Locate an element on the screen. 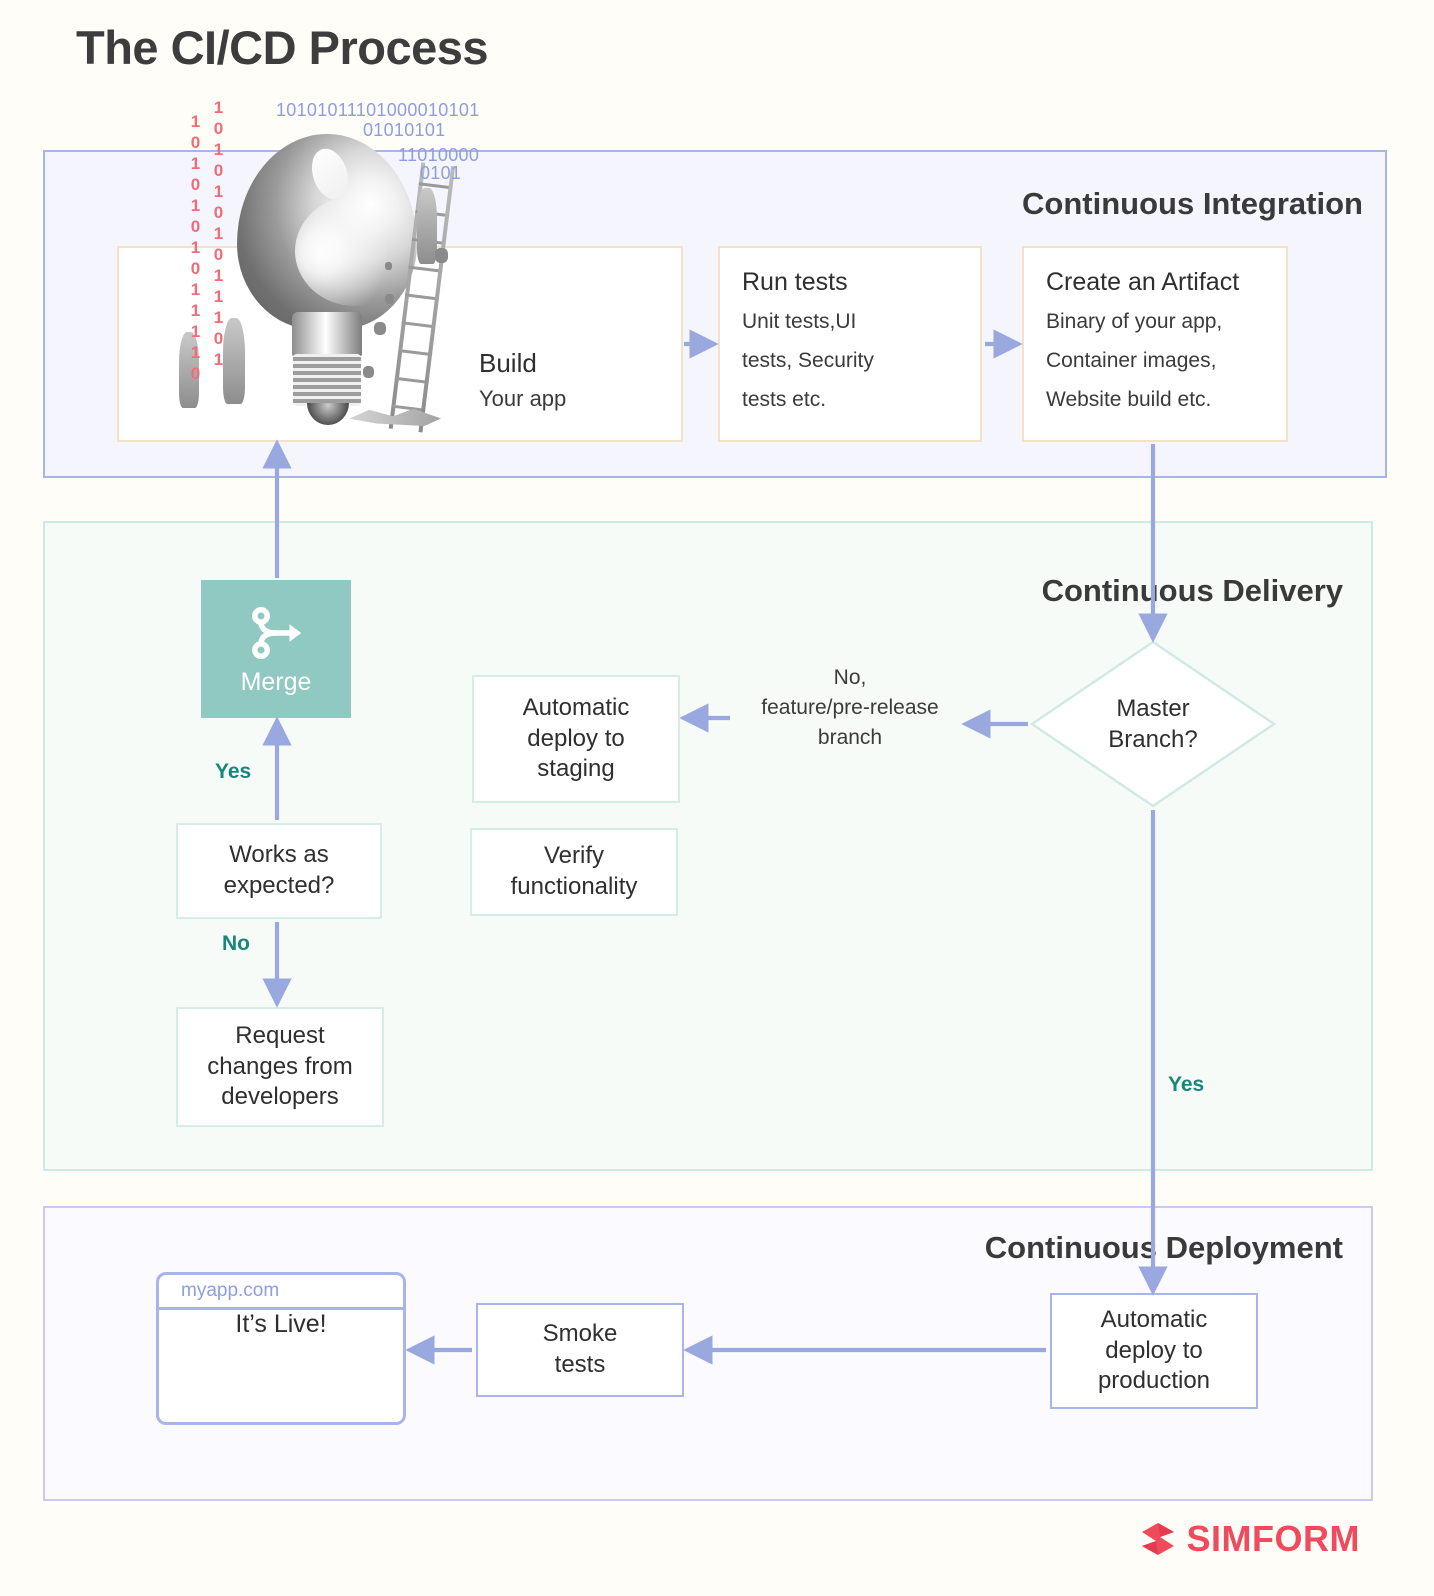  simform-logo-icon is located at coordinates (1157, 1539).